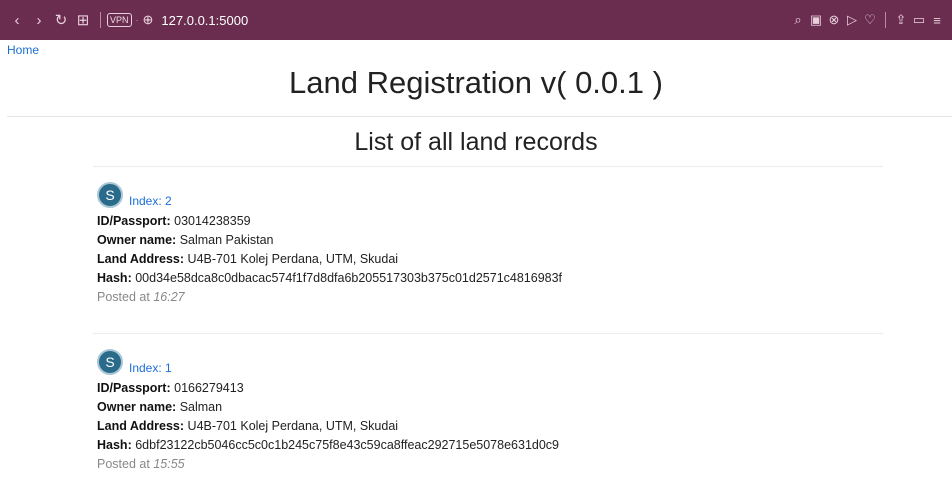  I want to click on record-id: ID/Passport: 03014238359, so click(174, 221).